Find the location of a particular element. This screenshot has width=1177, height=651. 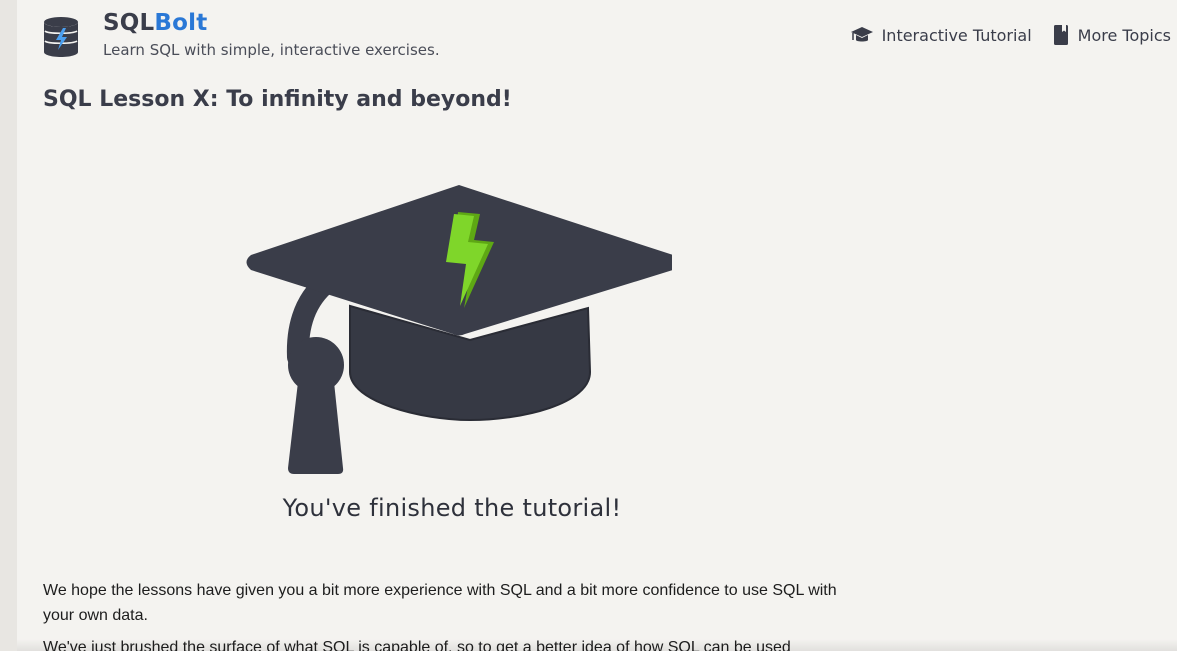

top-nav: Interactive Tutorial More Topics is located at coordinates (1010, 35).